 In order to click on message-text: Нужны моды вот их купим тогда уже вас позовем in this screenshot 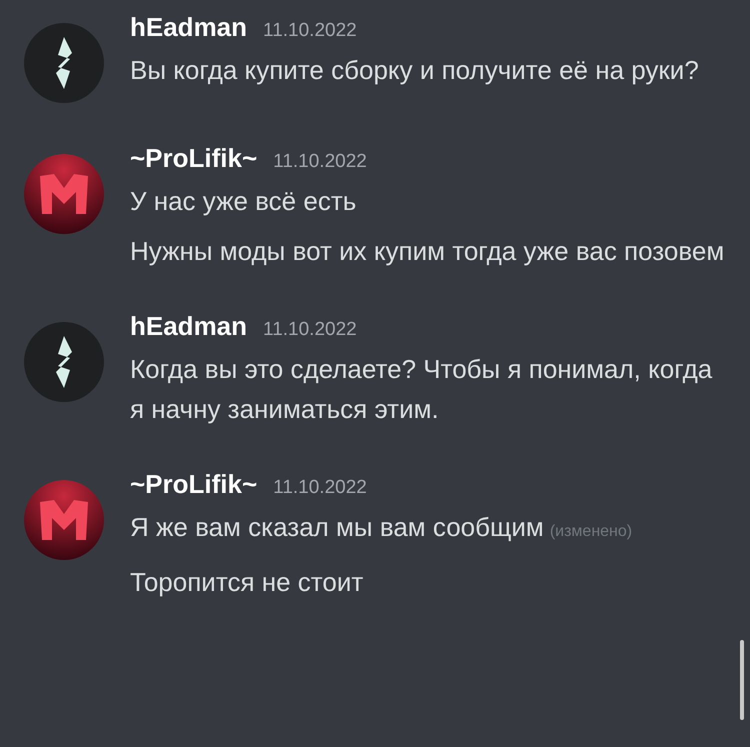, I will do `click(428, 251)`.